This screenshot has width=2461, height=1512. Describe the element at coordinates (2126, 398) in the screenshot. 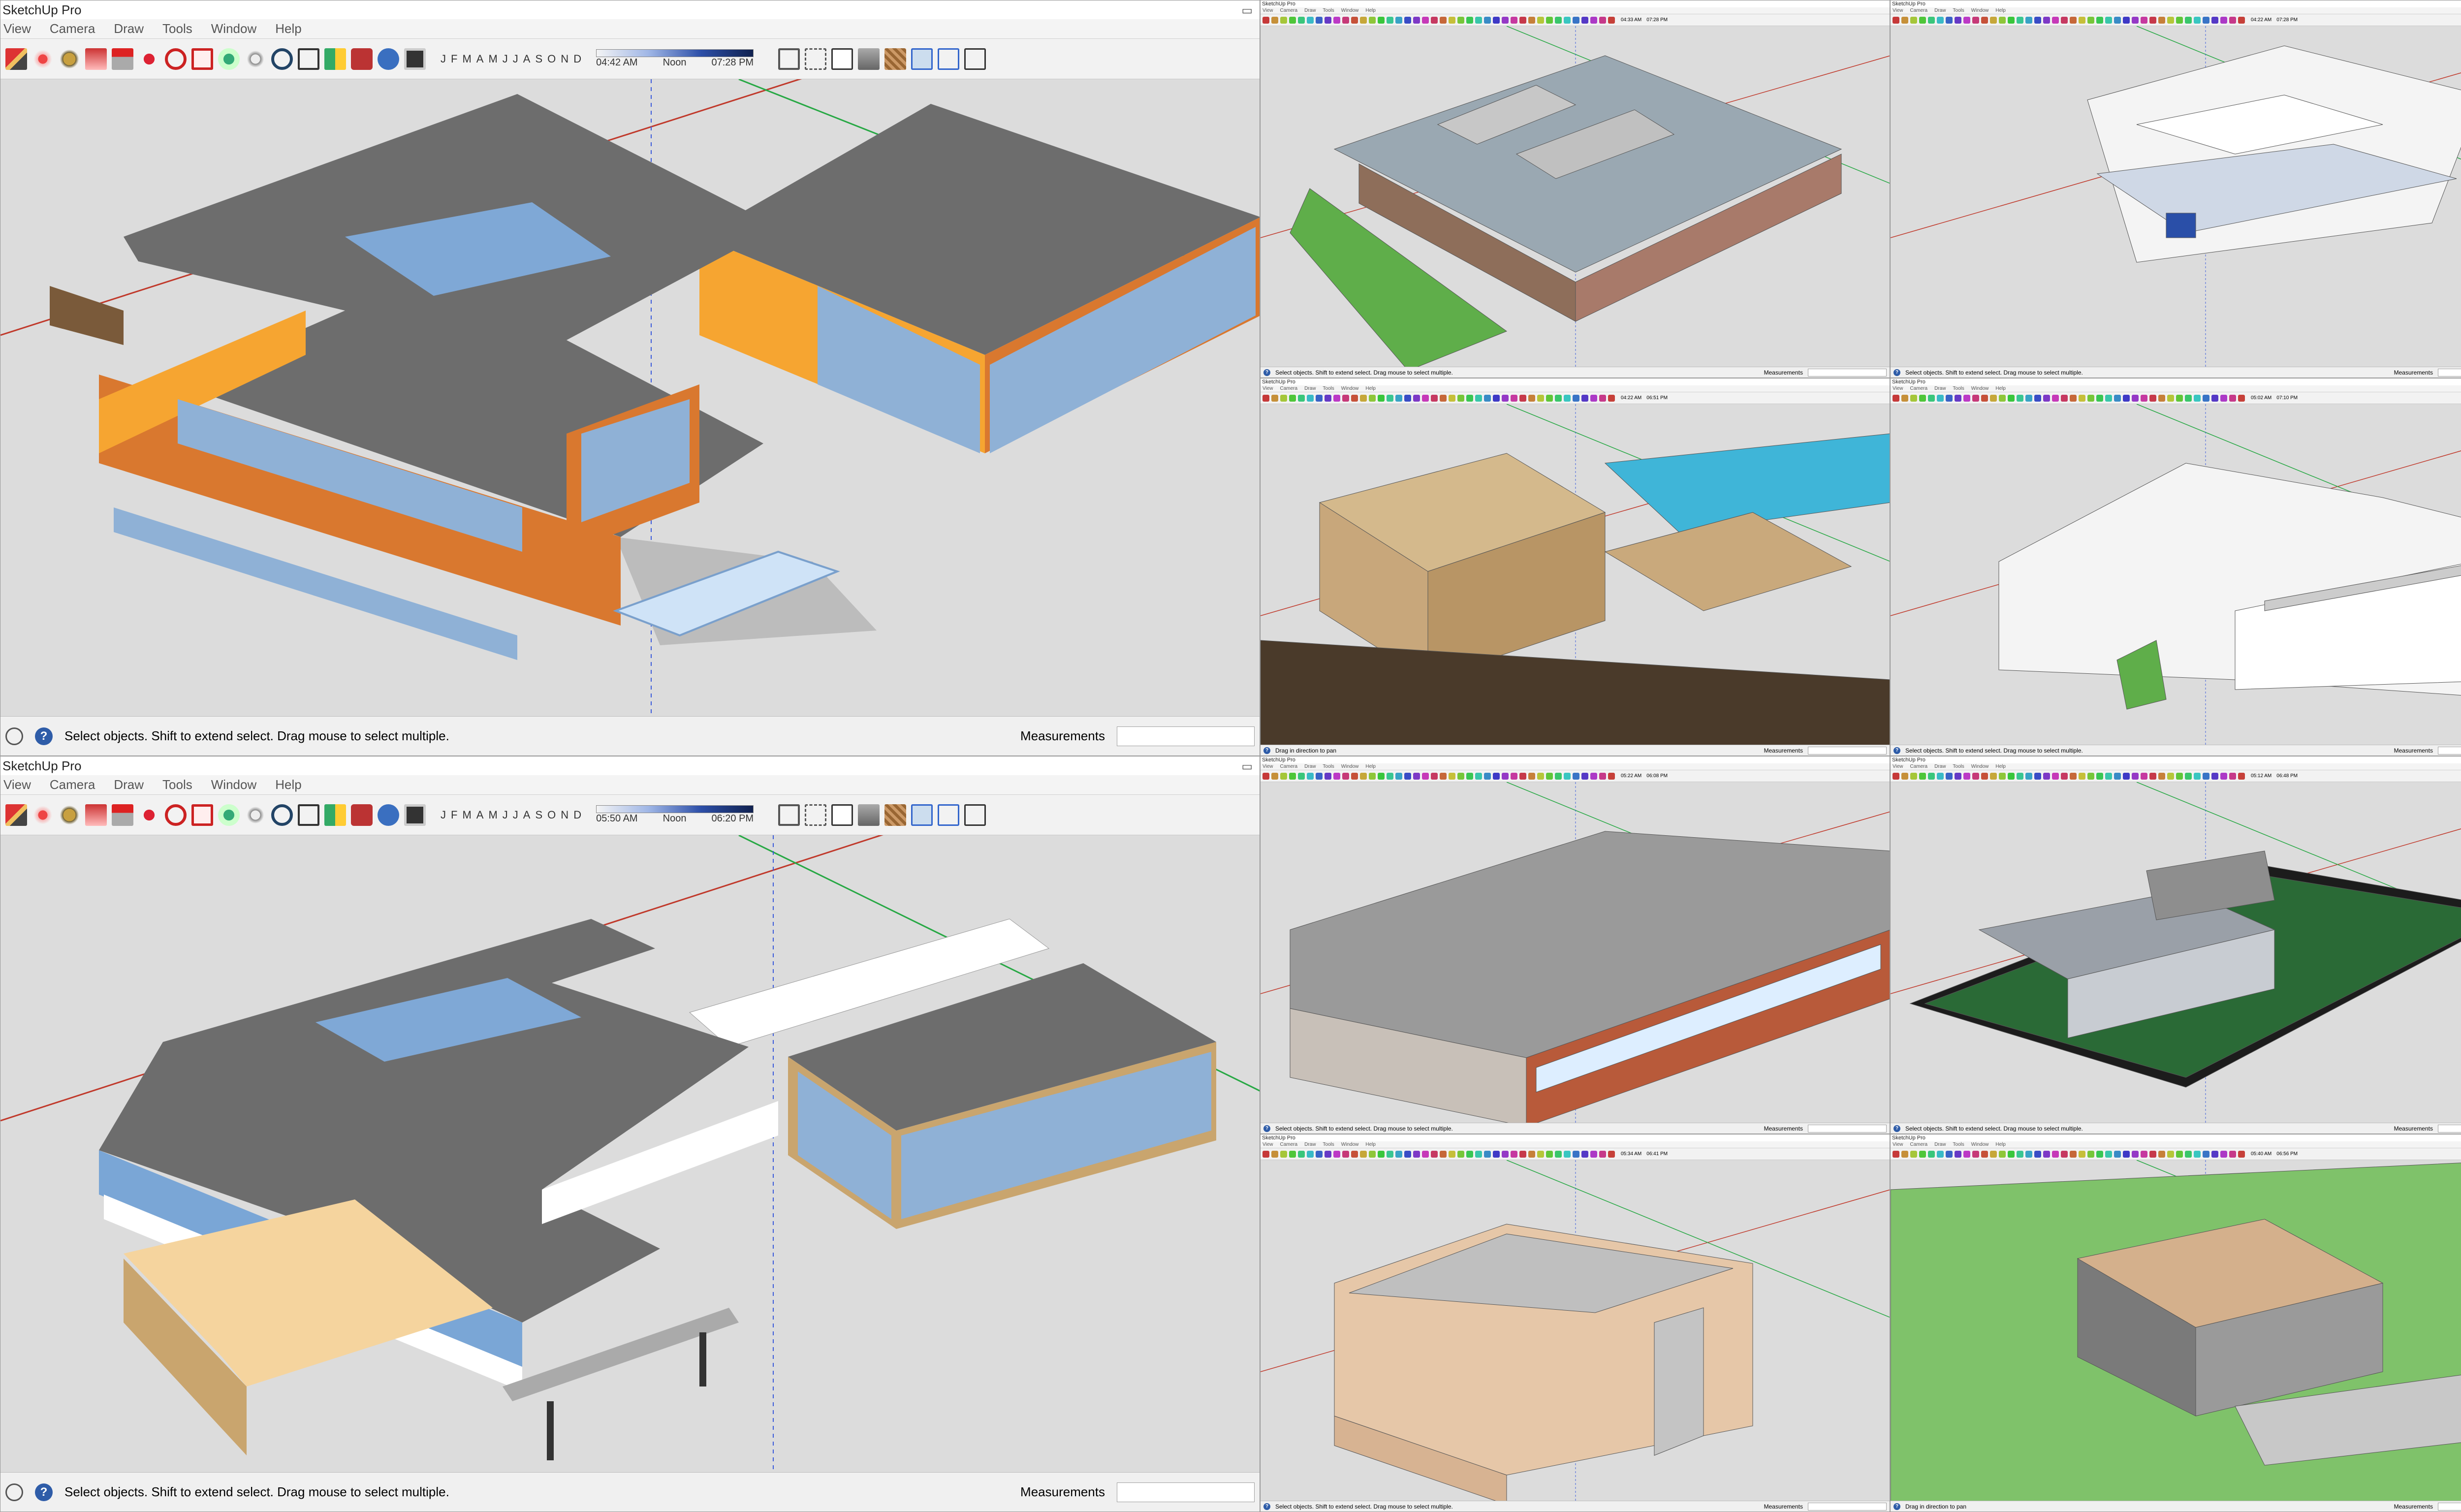

I see `right-view-icon` at that location.